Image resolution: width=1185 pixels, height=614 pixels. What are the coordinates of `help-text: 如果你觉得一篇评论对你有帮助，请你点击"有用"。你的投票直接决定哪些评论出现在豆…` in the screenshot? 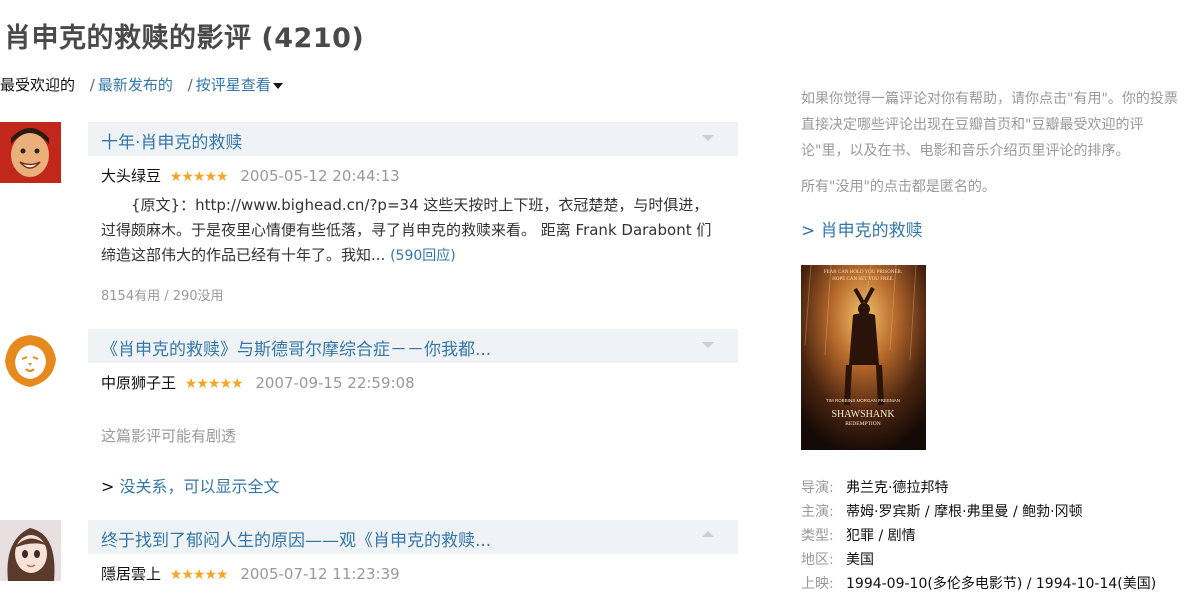 It's located at (989, 125).